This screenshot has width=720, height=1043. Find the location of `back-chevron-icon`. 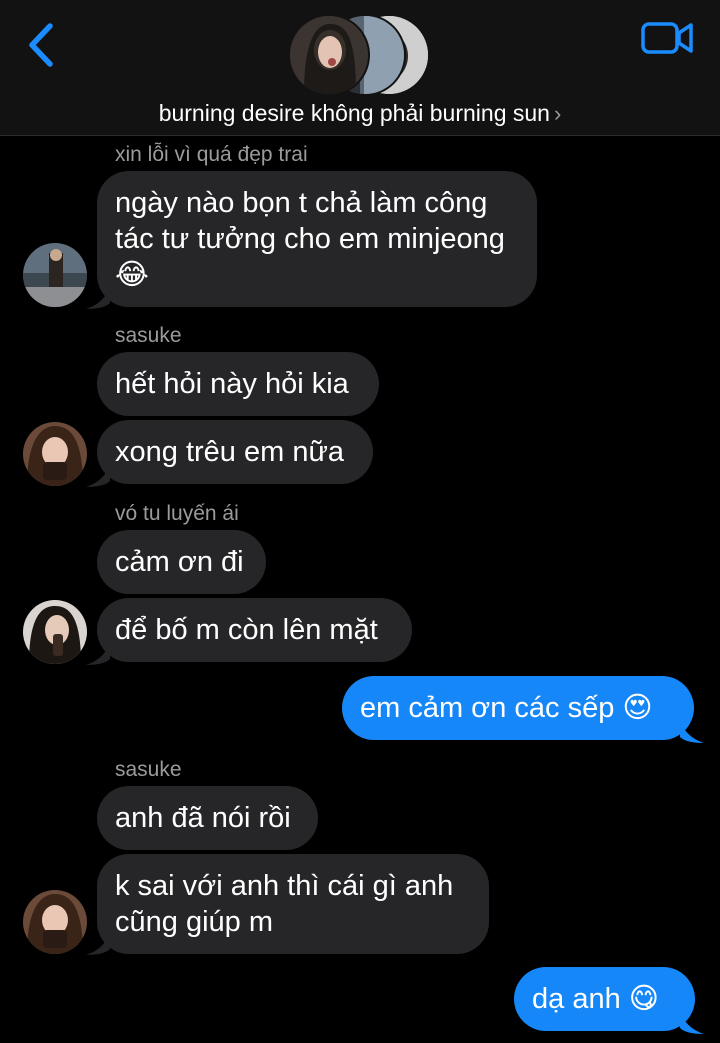

back-chevron-icon is located at coordinates (41, 45).